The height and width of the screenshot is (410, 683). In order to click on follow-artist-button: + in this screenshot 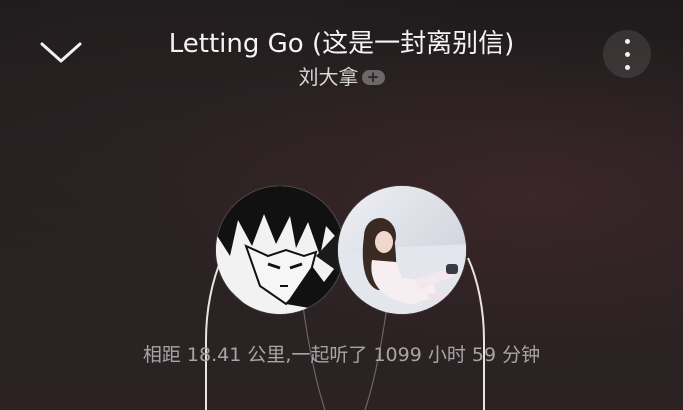, I will do `click(373, 77)`.